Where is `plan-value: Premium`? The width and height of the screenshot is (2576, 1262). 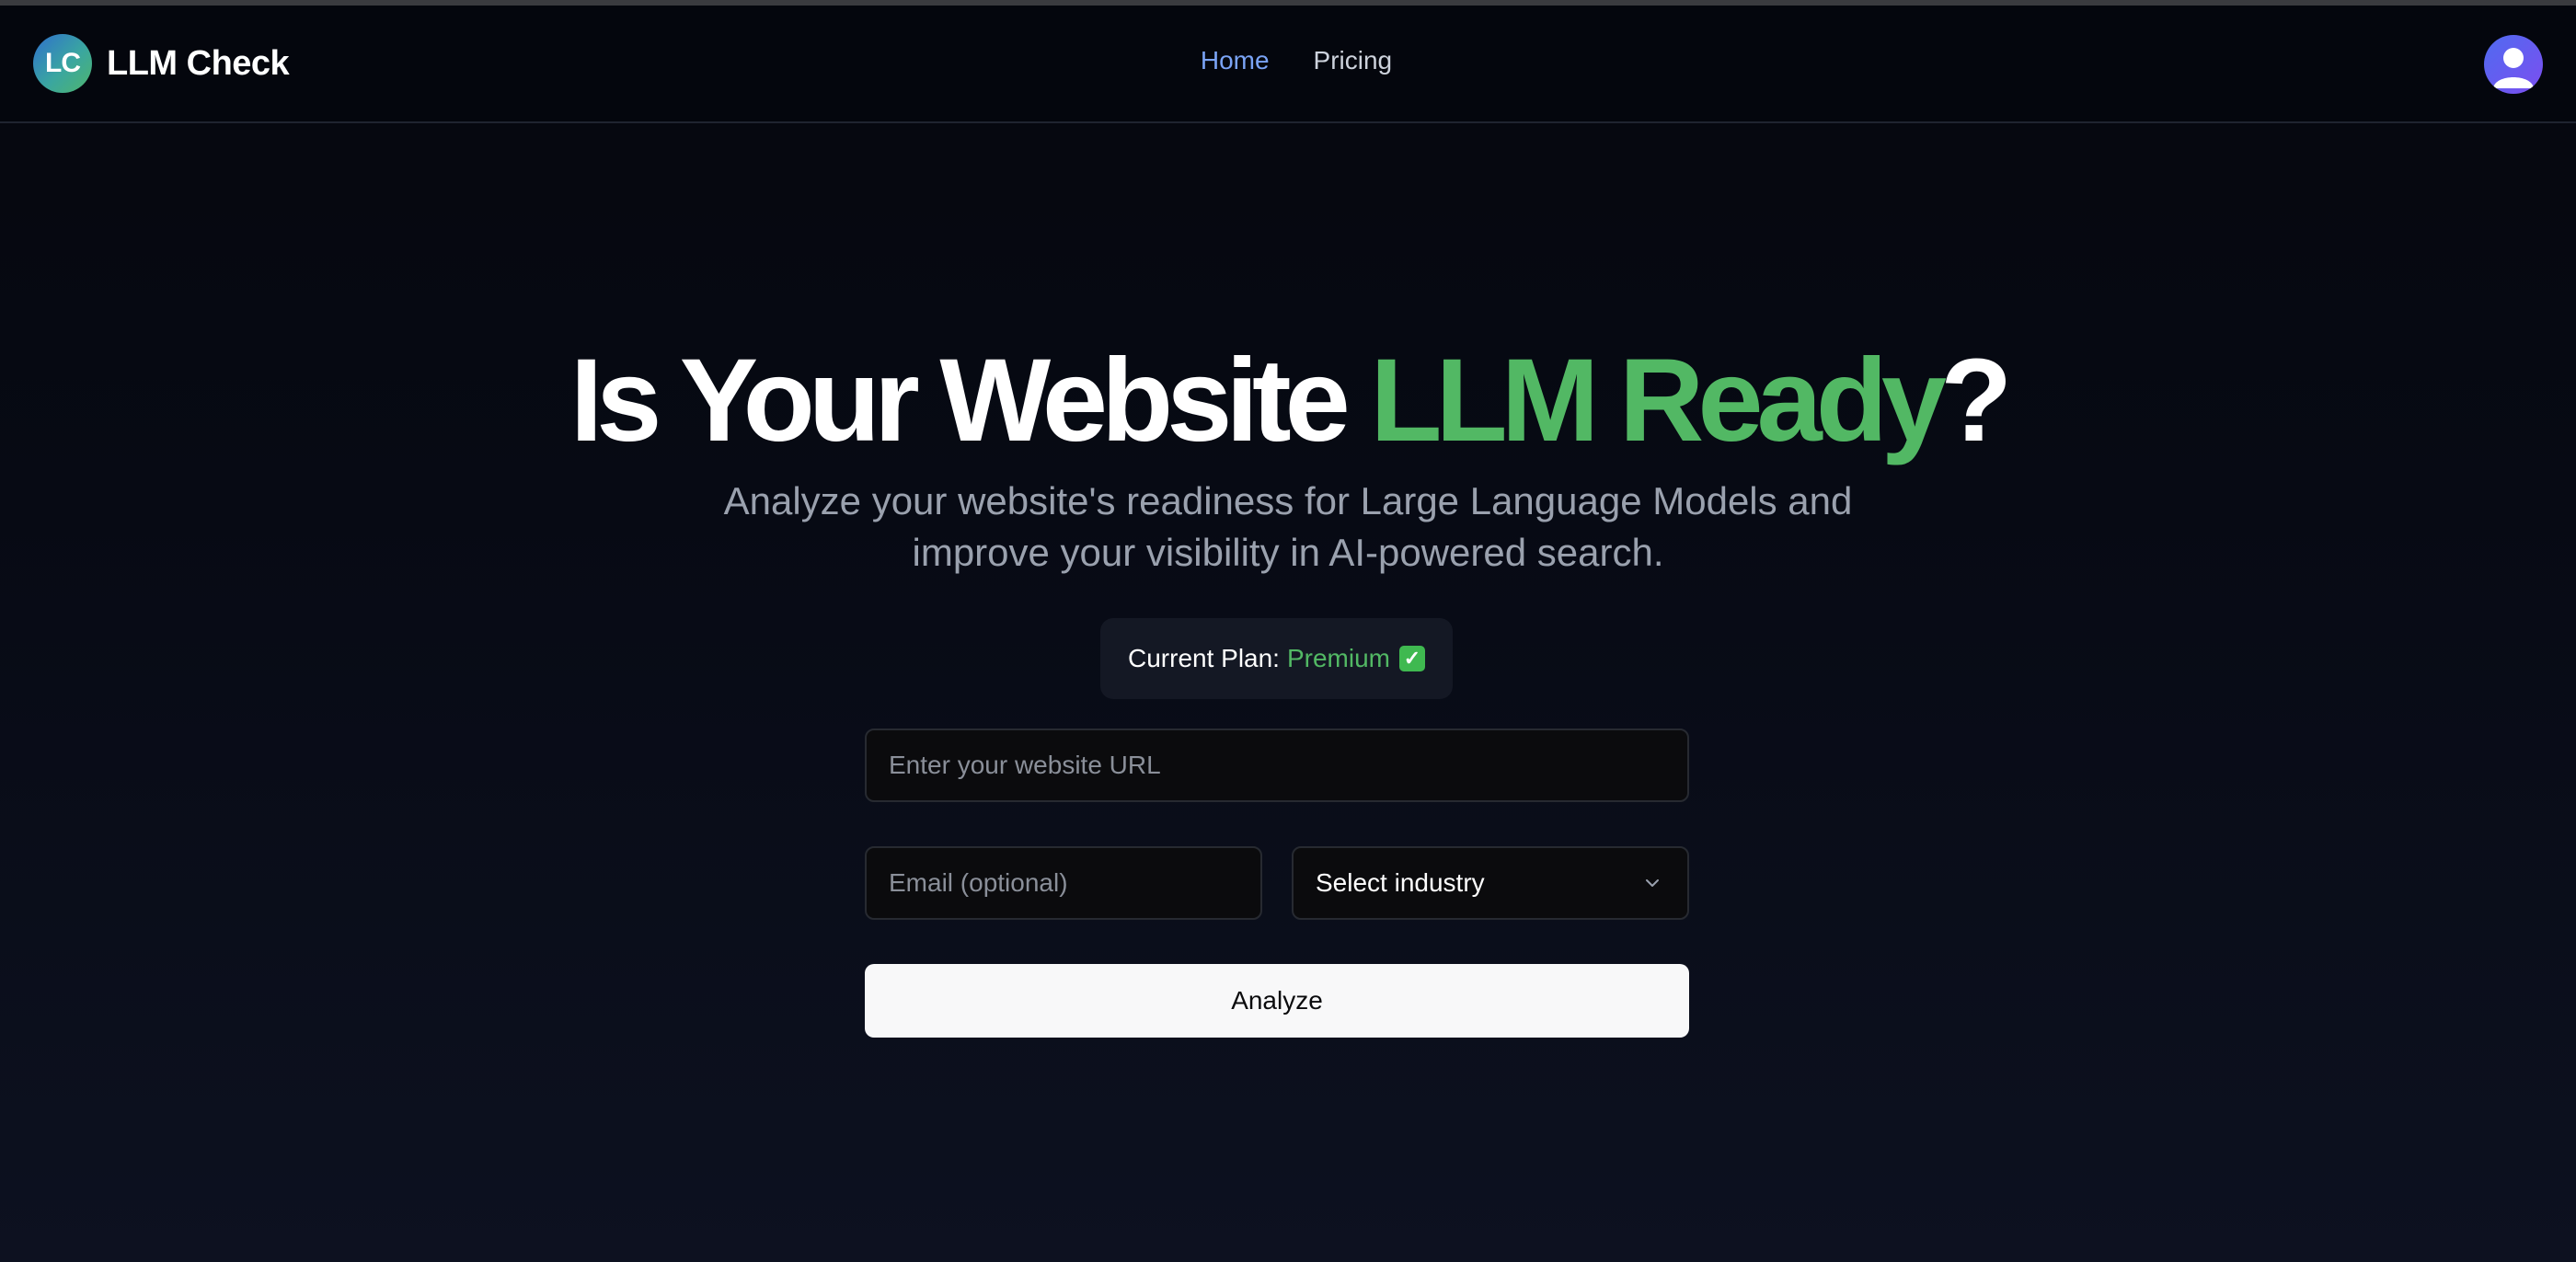 plan-value: Premium is located at coordinates (1338, 658).